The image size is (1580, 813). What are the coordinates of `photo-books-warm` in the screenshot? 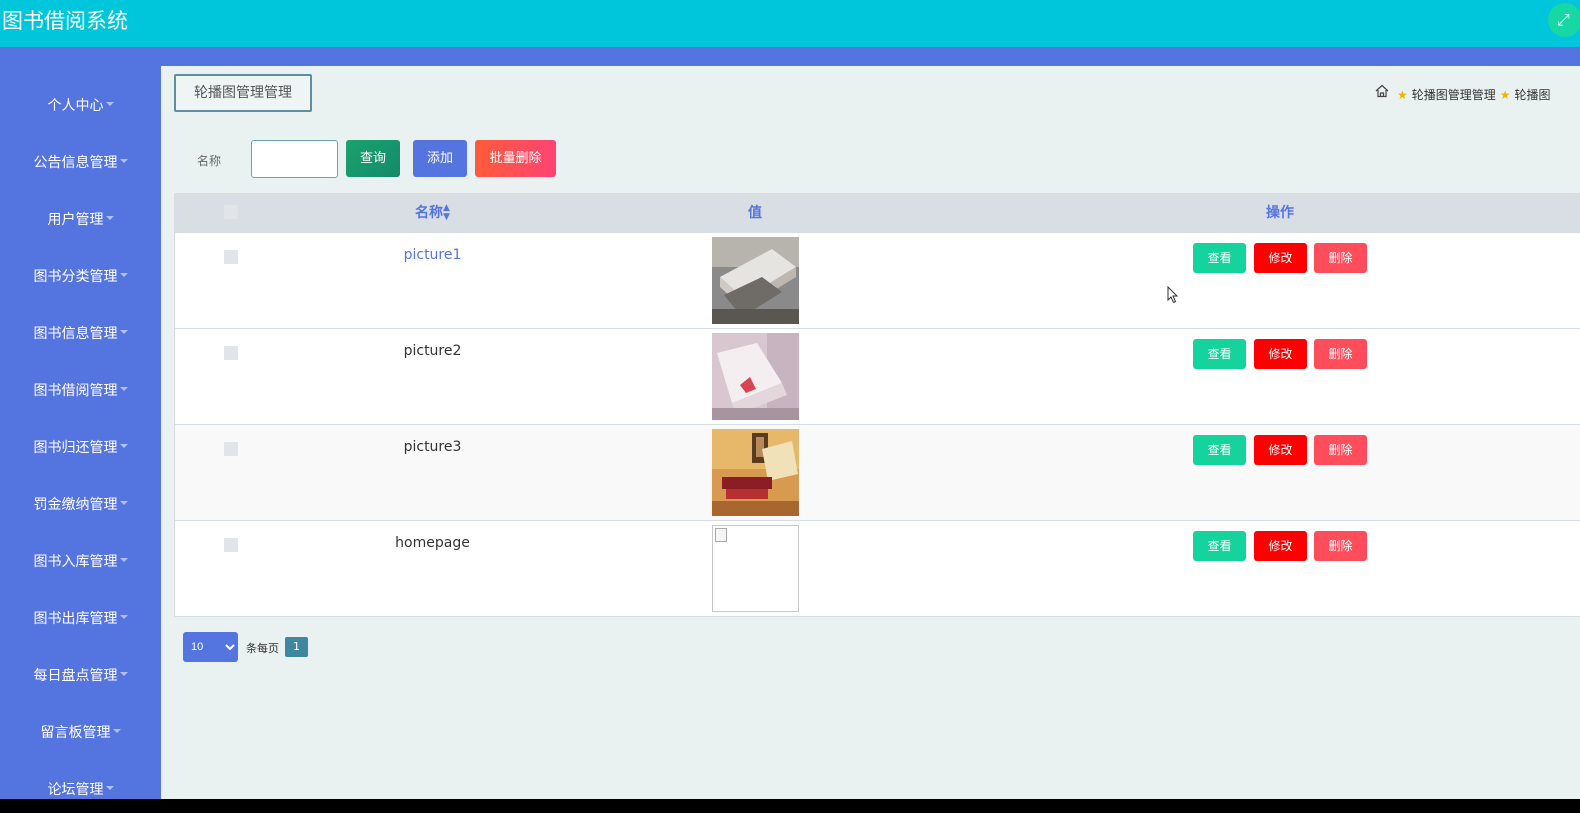 It's located at (755, 472).